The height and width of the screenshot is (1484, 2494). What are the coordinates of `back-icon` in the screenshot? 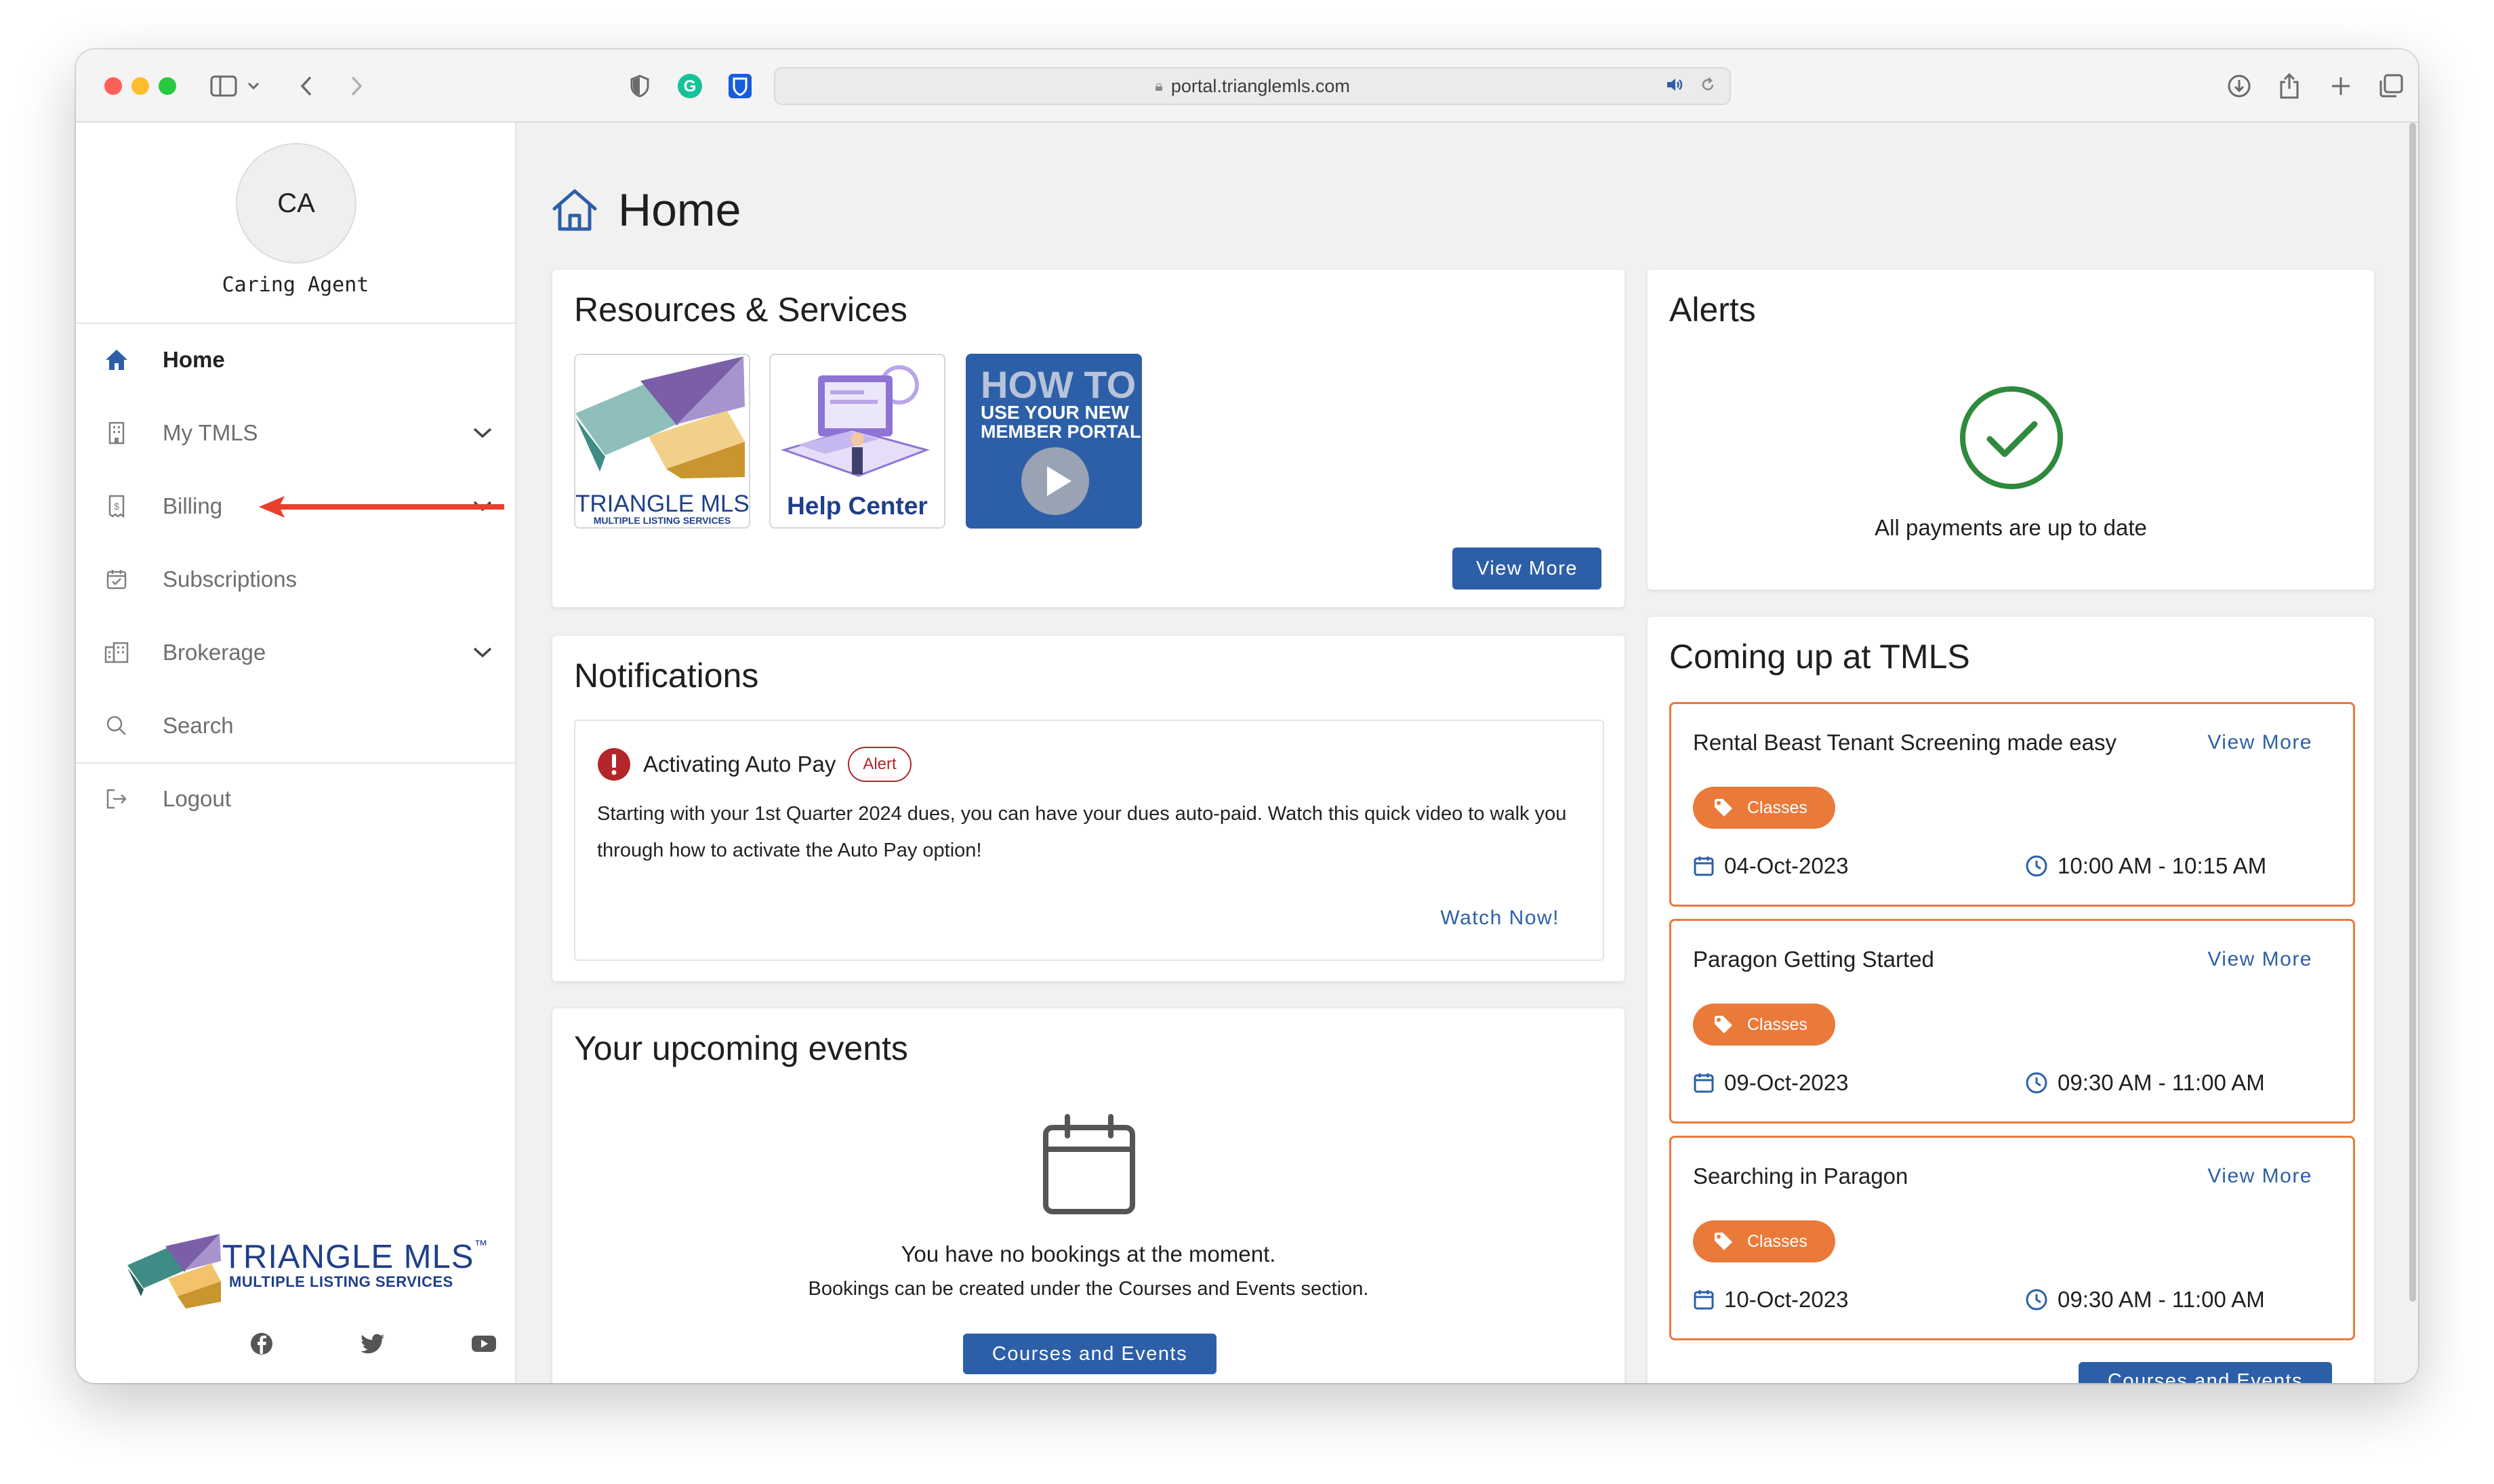 It's located at (306, 86).